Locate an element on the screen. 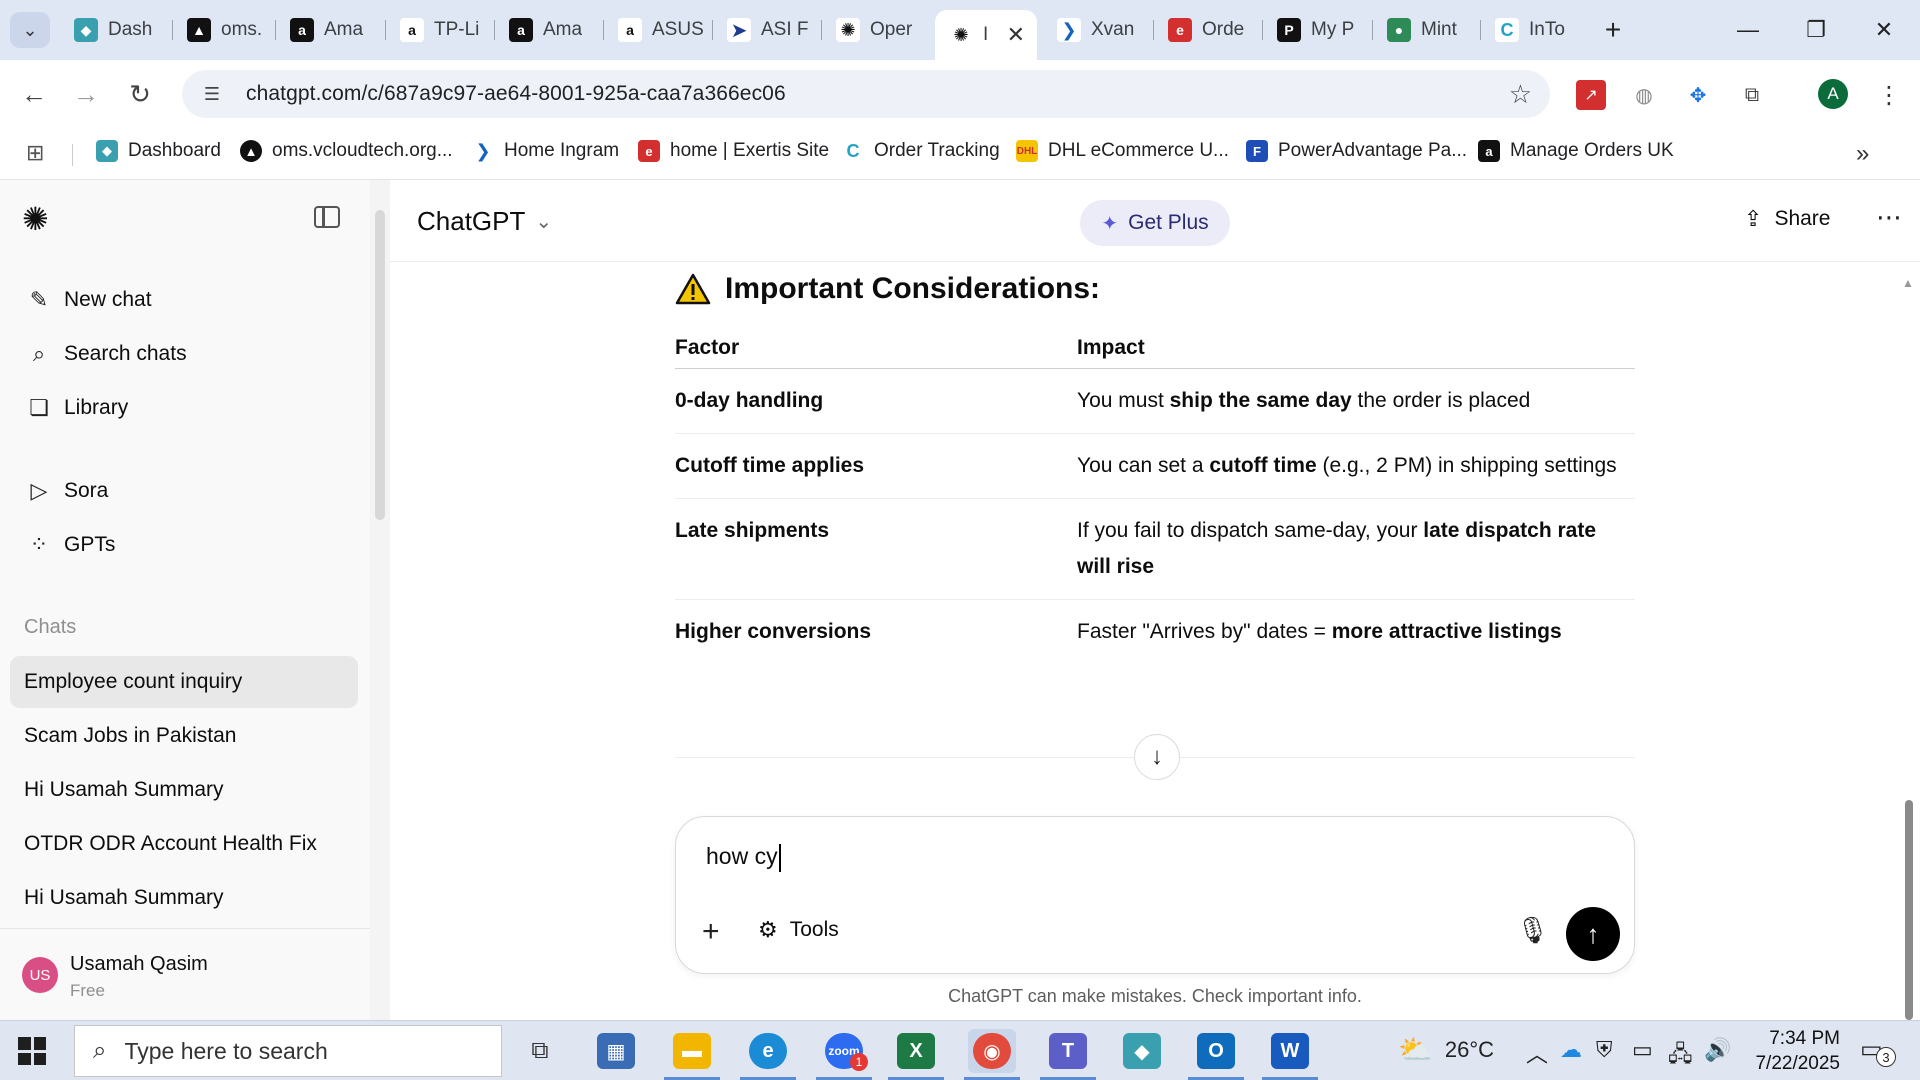  site-info-icon: ☰ is located at coordinates (212, 94).